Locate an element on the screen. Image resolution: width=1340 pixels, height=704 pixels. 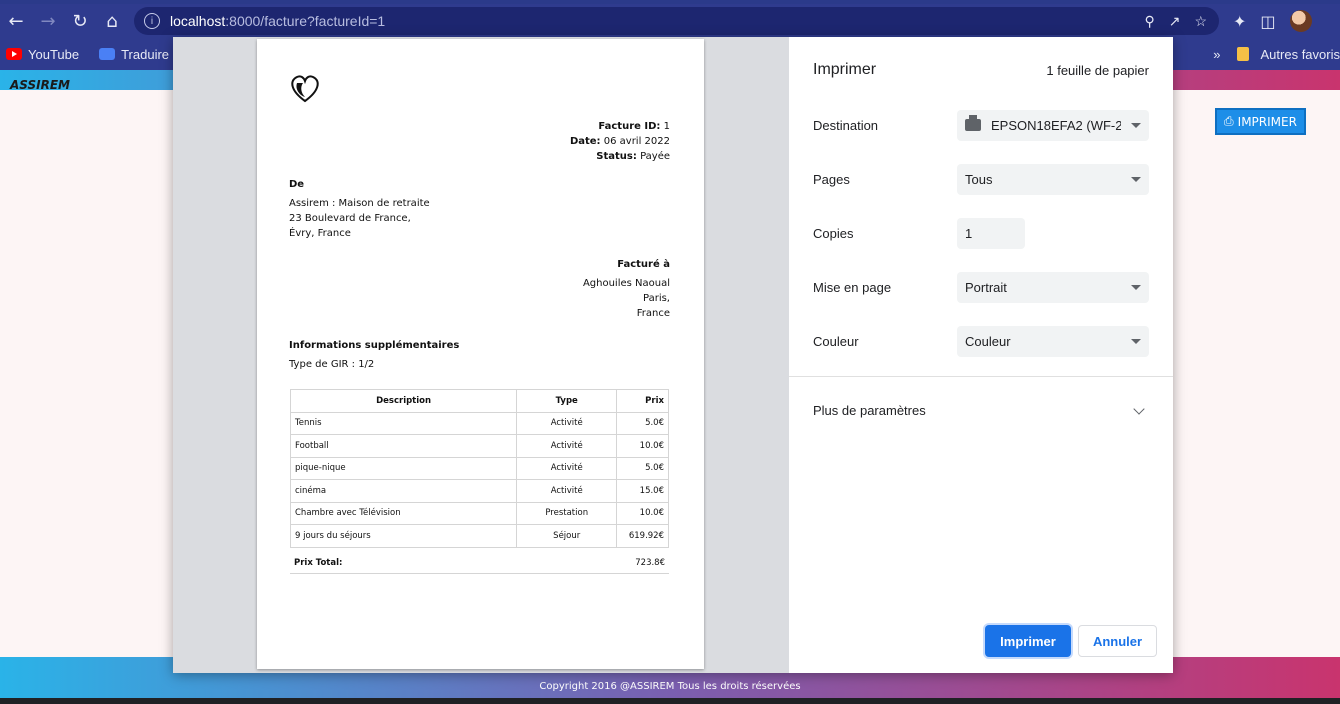
back-arrow-icon: ← is located at coordinates (16, 21).